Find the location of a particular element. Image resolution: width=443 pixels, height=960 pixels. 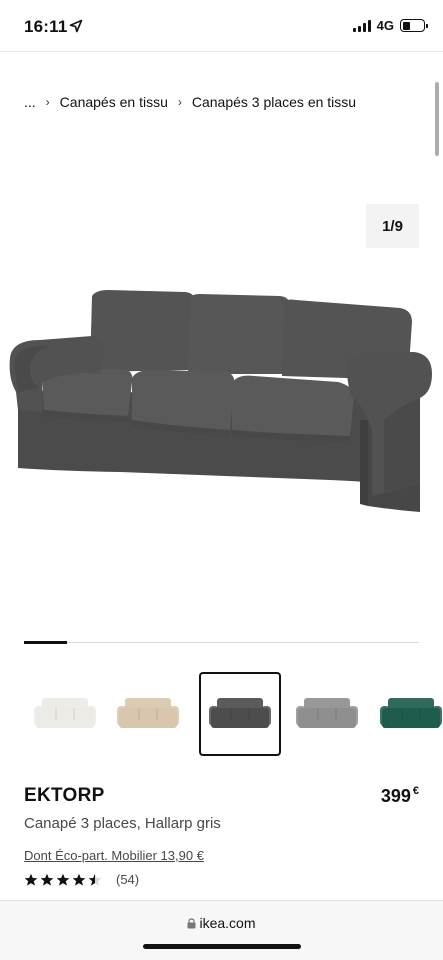

thumbnail-green is located at coordinates (406, 714).